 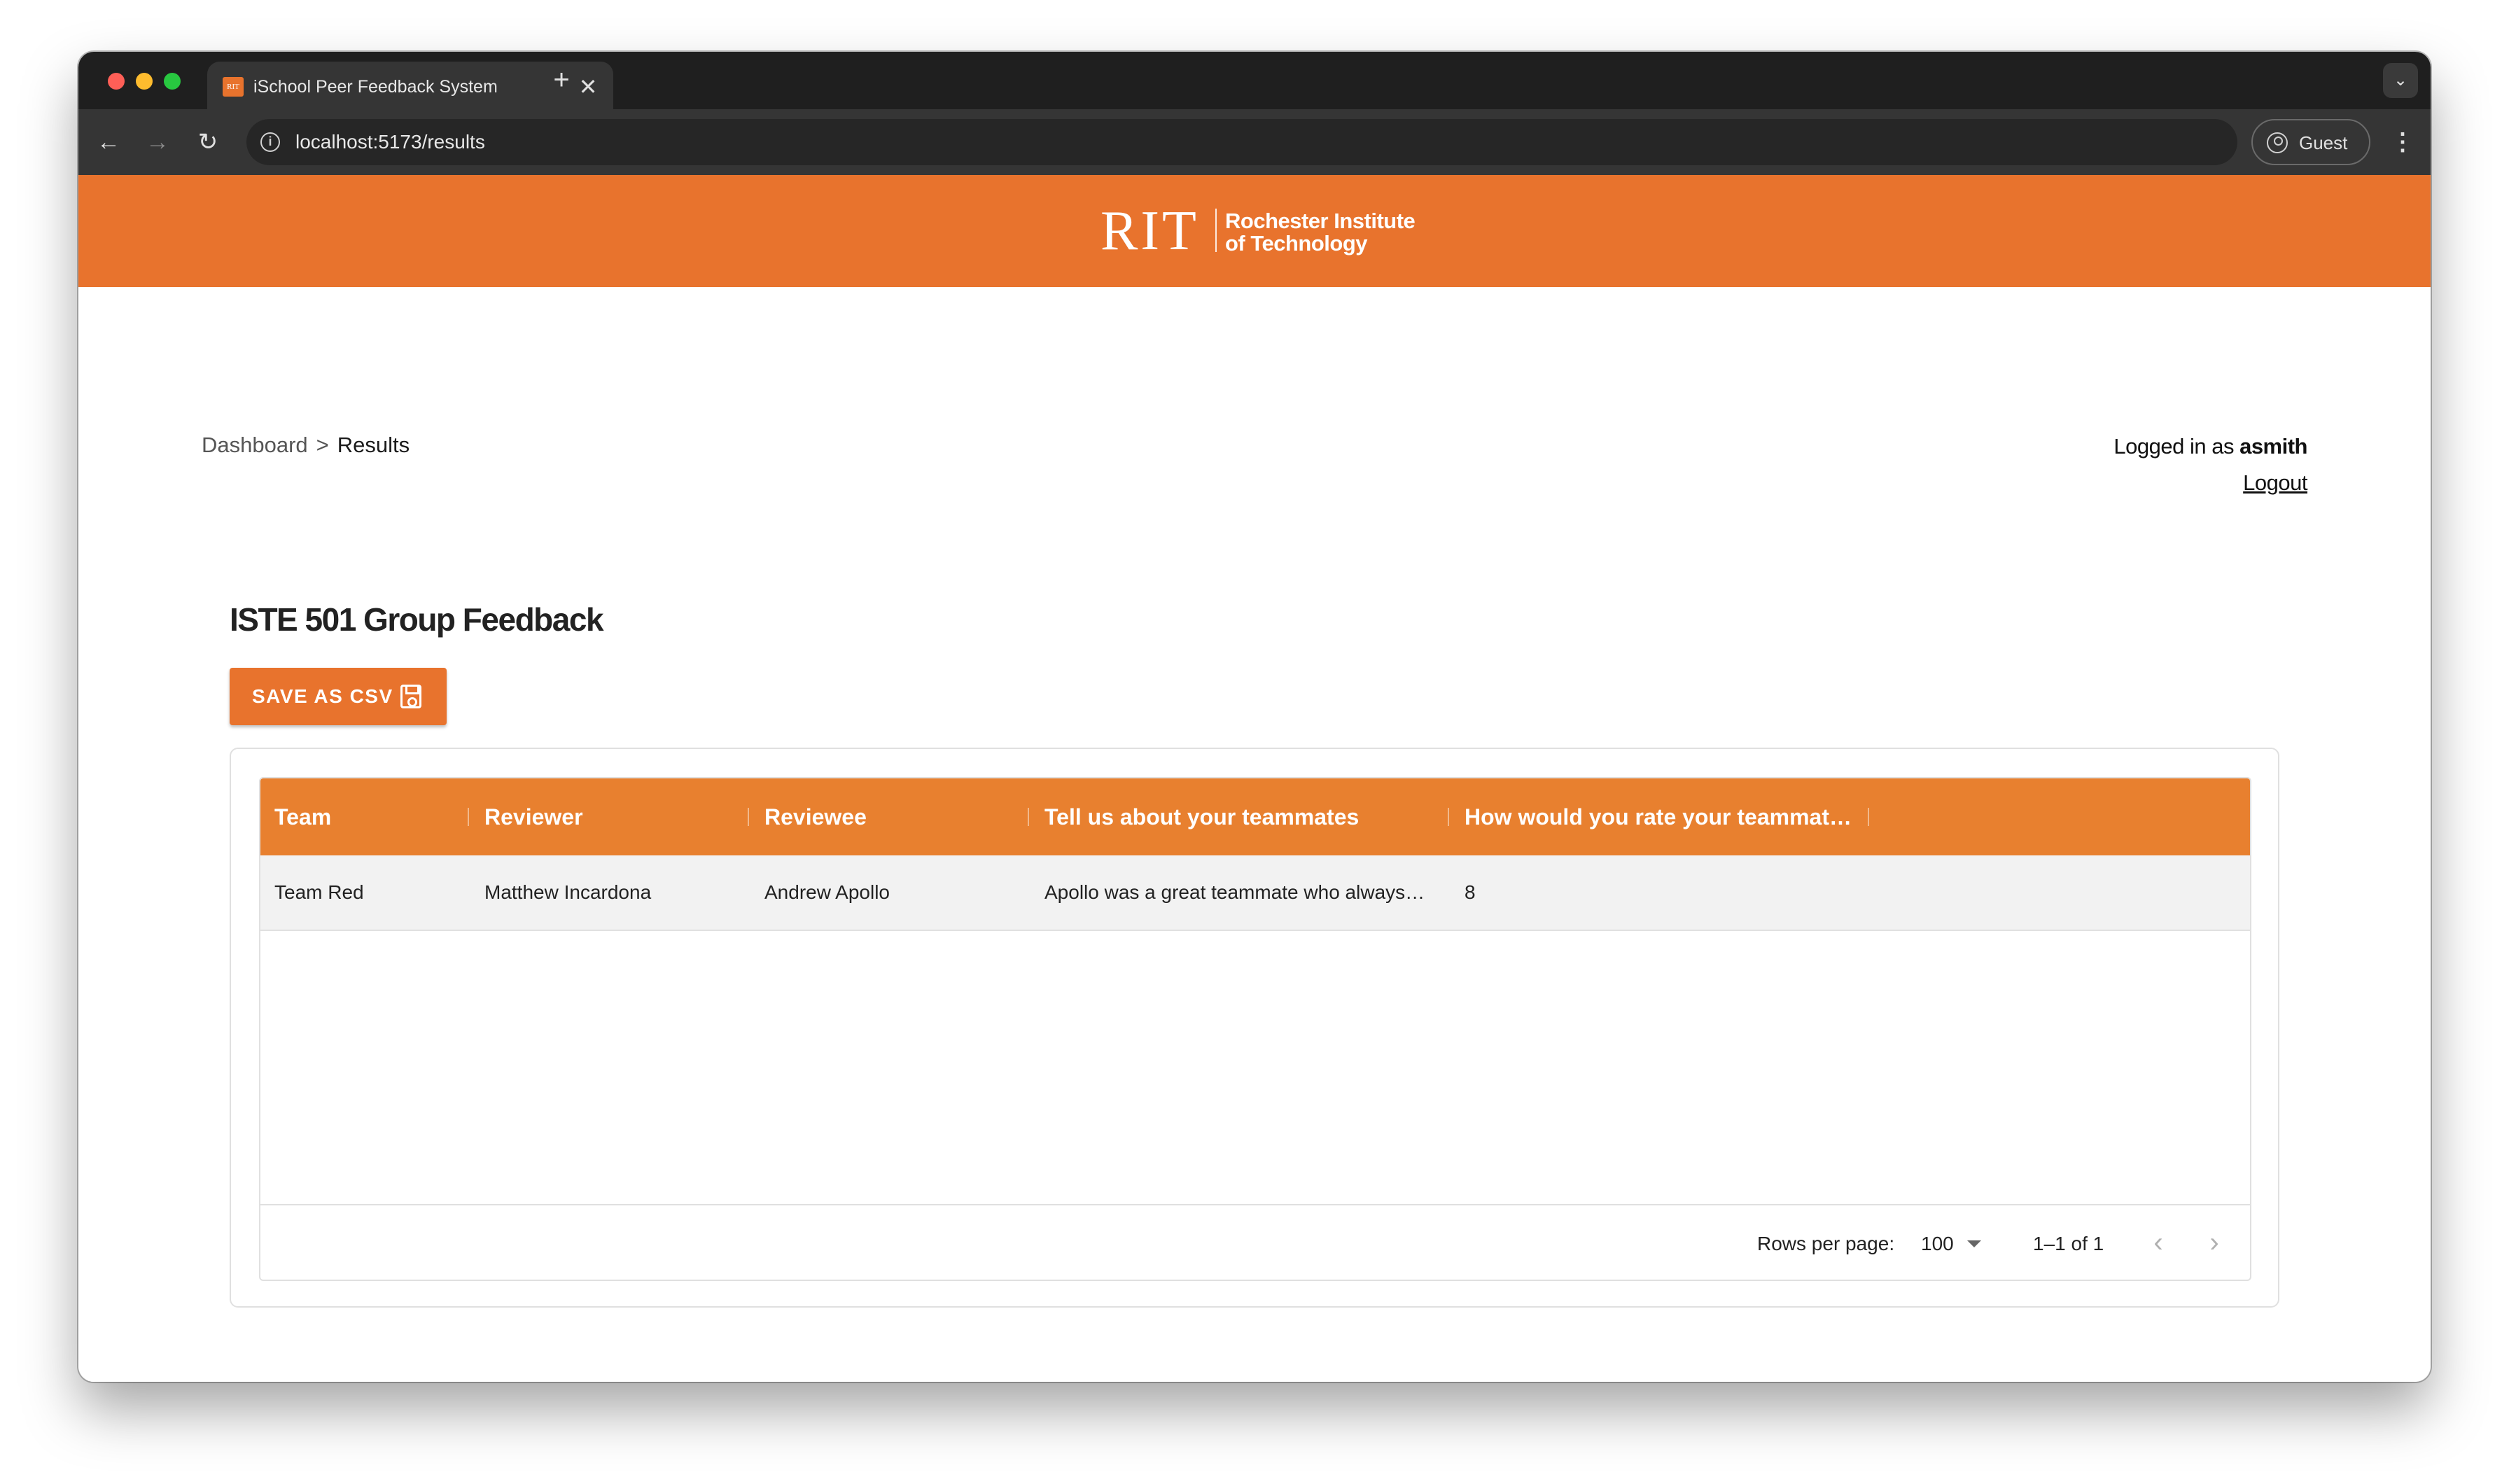 I want to click on profile-button: Guest, so click(x=2310, y=142).